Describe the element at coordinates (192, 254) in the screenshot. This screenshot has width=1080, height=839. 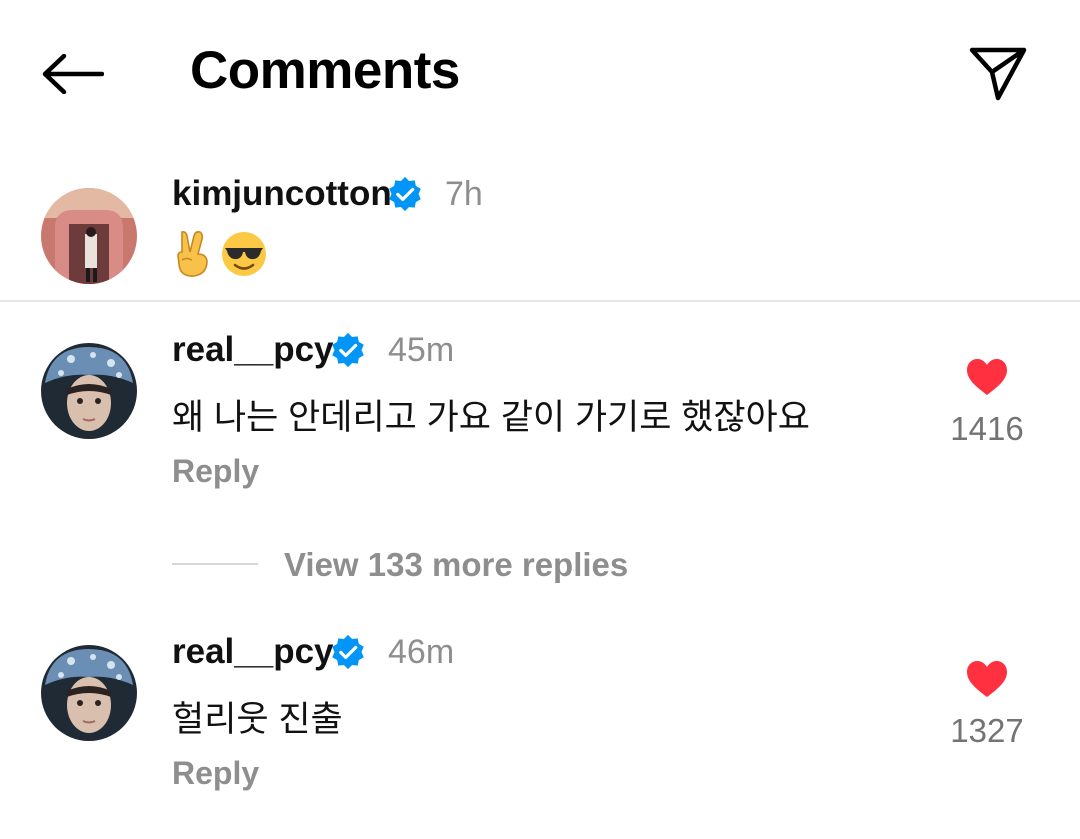
I see `victory-hand-emoji` at that location.